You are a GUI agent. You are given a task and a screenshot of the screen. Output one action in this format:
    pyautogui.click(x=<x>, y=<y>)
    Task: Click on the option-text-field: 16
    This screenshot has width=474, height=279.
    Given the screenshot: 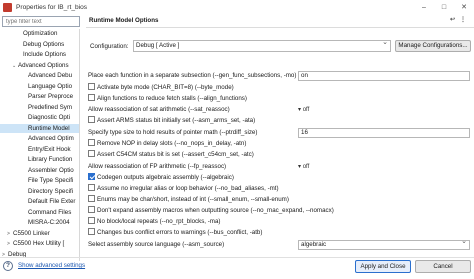 What is the action you would take?
    pyautogui.click(x=384, y=133)
    